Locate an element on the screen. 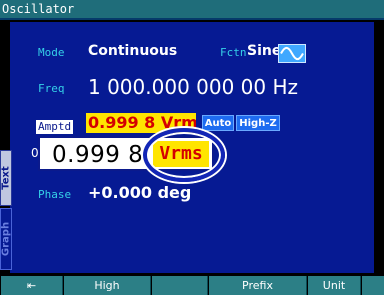  phase-value: +0.000 deg is located at coordinates (139, 192).